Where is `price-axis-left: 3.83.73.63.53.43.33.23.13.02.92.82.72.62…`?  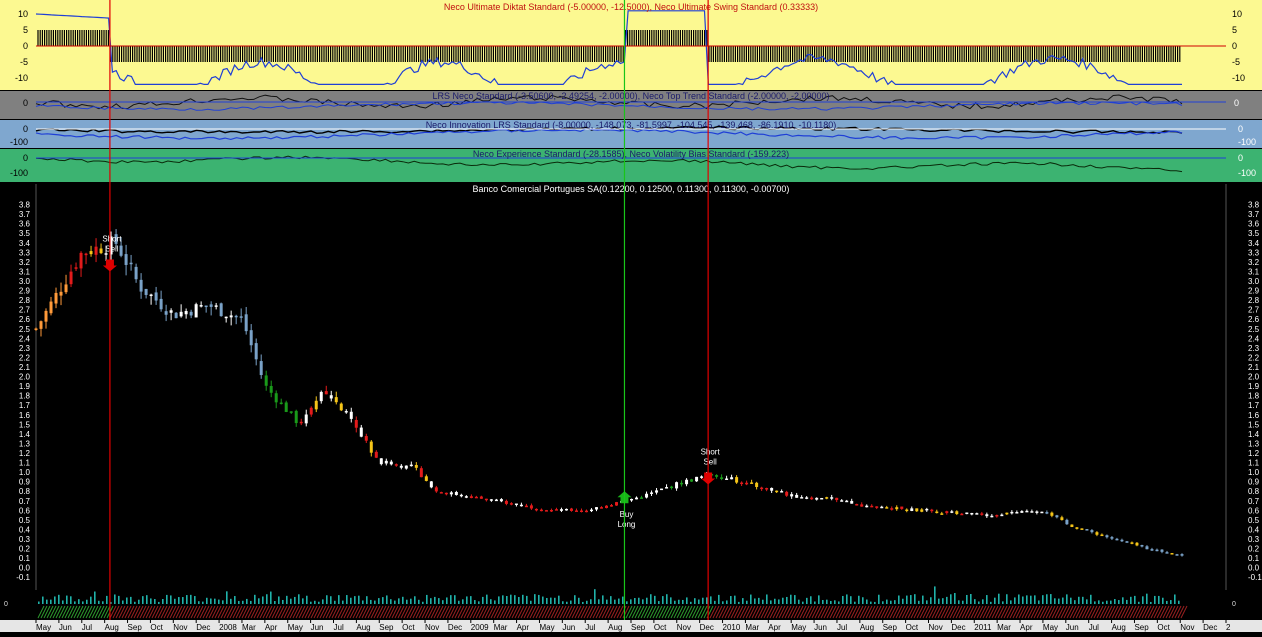 price-axis-left: 3.83.73.63.53.43.33.23.13.02.92.82.72.62… is located at coordinates (23, 392).